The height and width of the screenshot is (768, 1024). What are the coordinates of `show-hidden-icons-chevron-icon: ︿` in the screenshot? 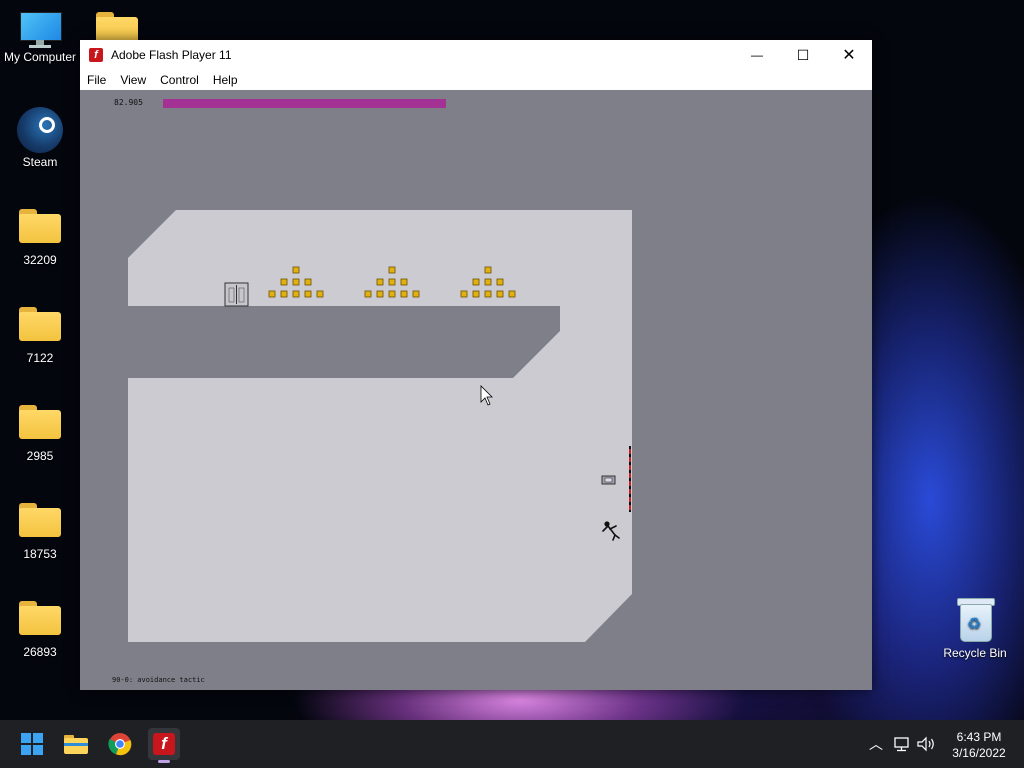 It's located at (876, 744).